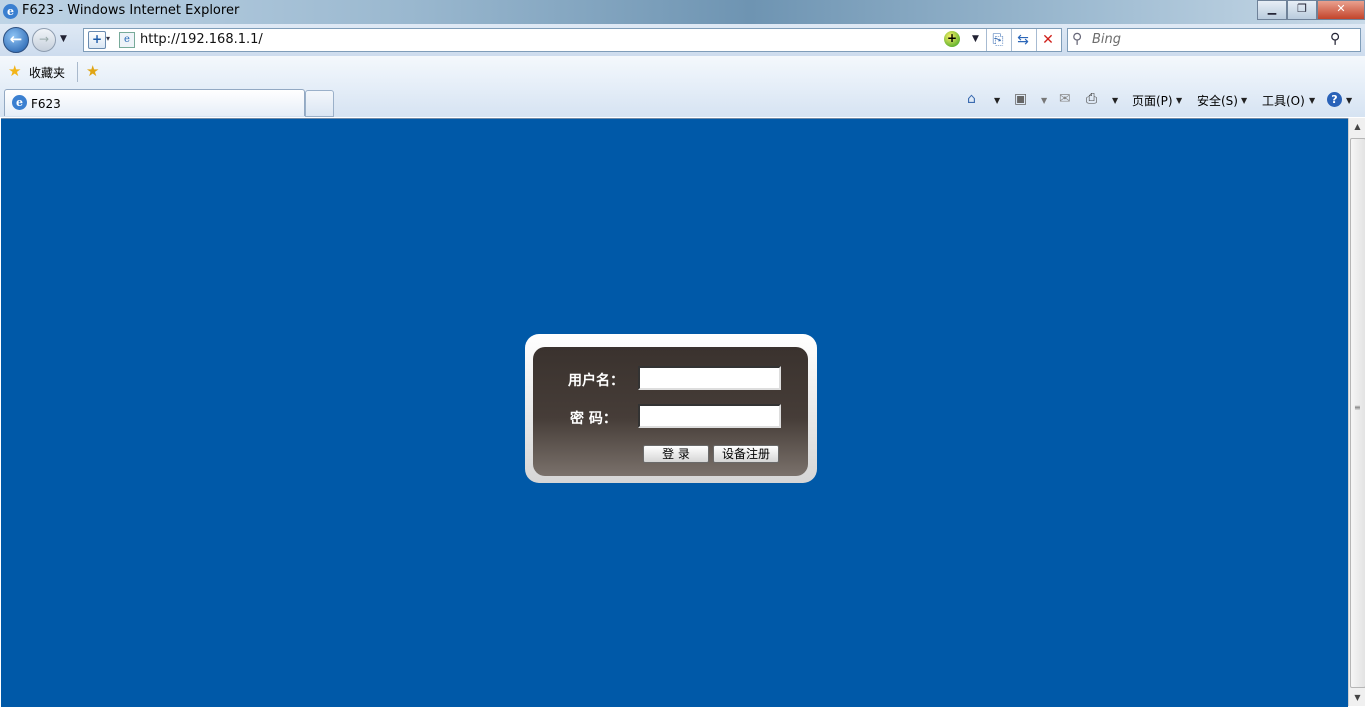 This screenshot has height=707, width=1365. What do you see at coordinates (1349, 100) in the screenshot?
I see `help-dropdown: ▼` at bounding box center [1349, 100].